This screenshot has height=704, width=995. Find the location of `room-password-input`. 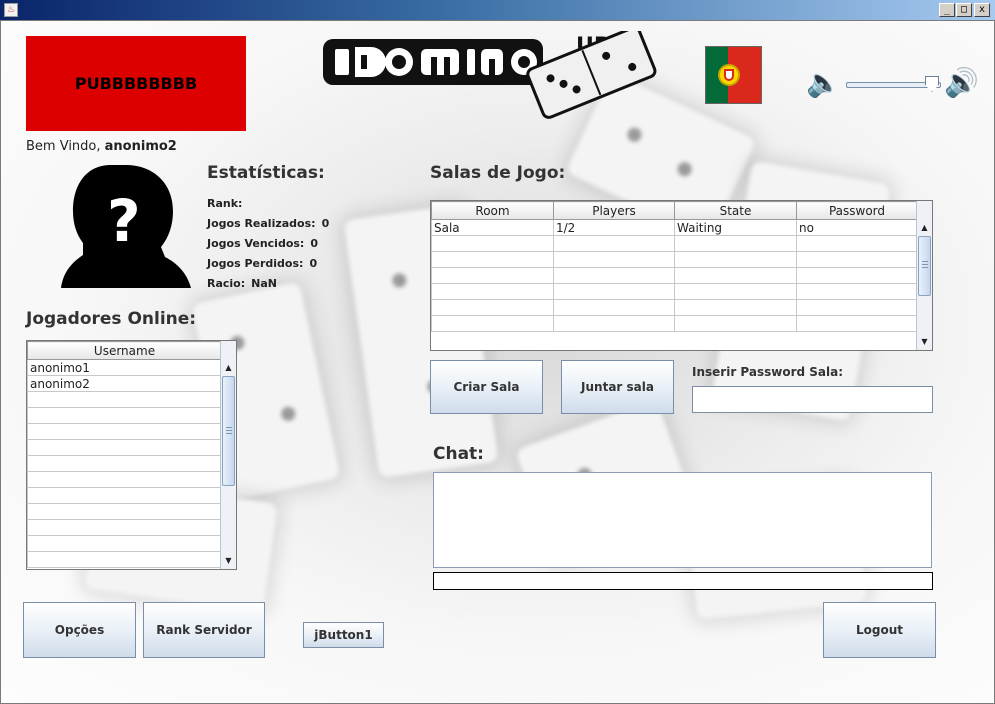

room-password-input is located at coordinates (812, 399).